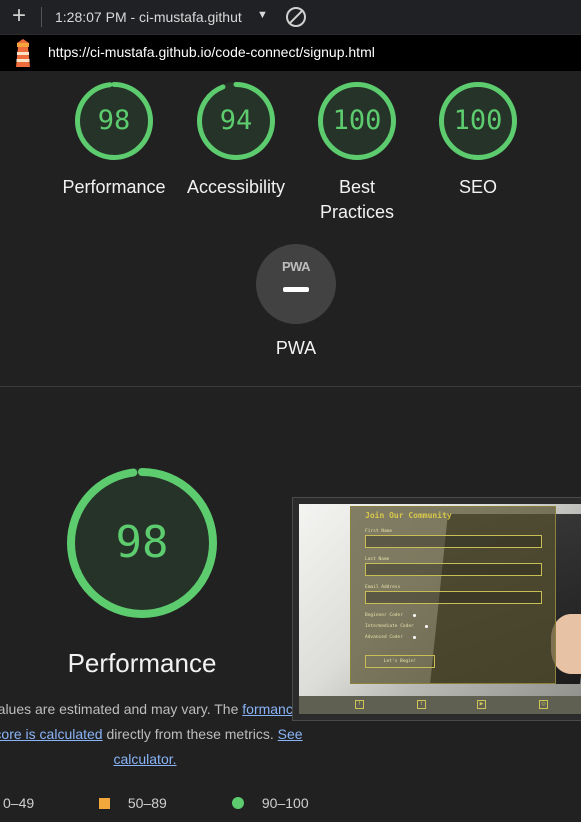 This screenshot has height=822, width=581. I want to click on advanced-label: Advanced Coder, so click(384, 637).